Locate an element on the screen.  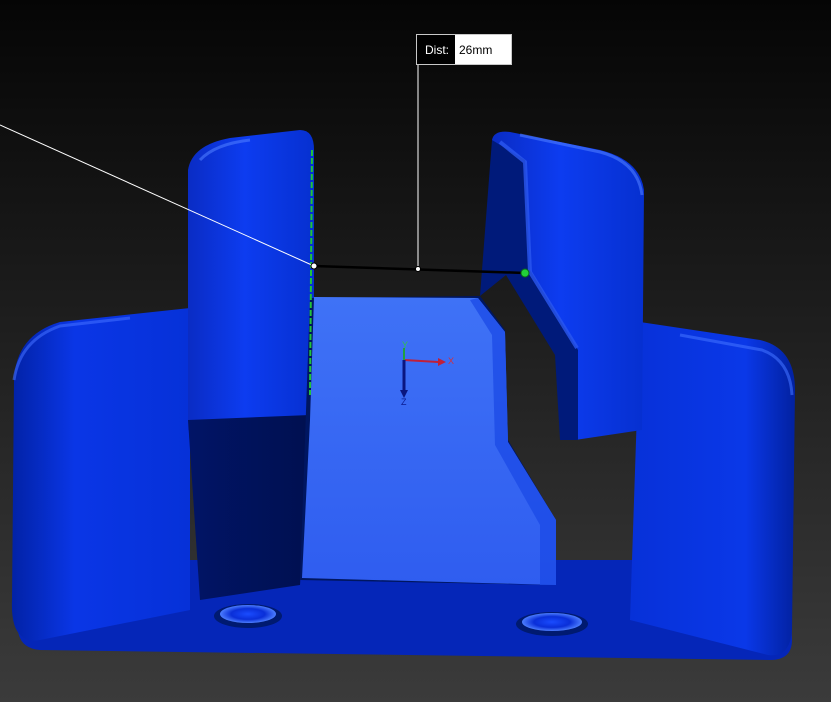
dimension-midpoint is located at coordinates (418, 269).